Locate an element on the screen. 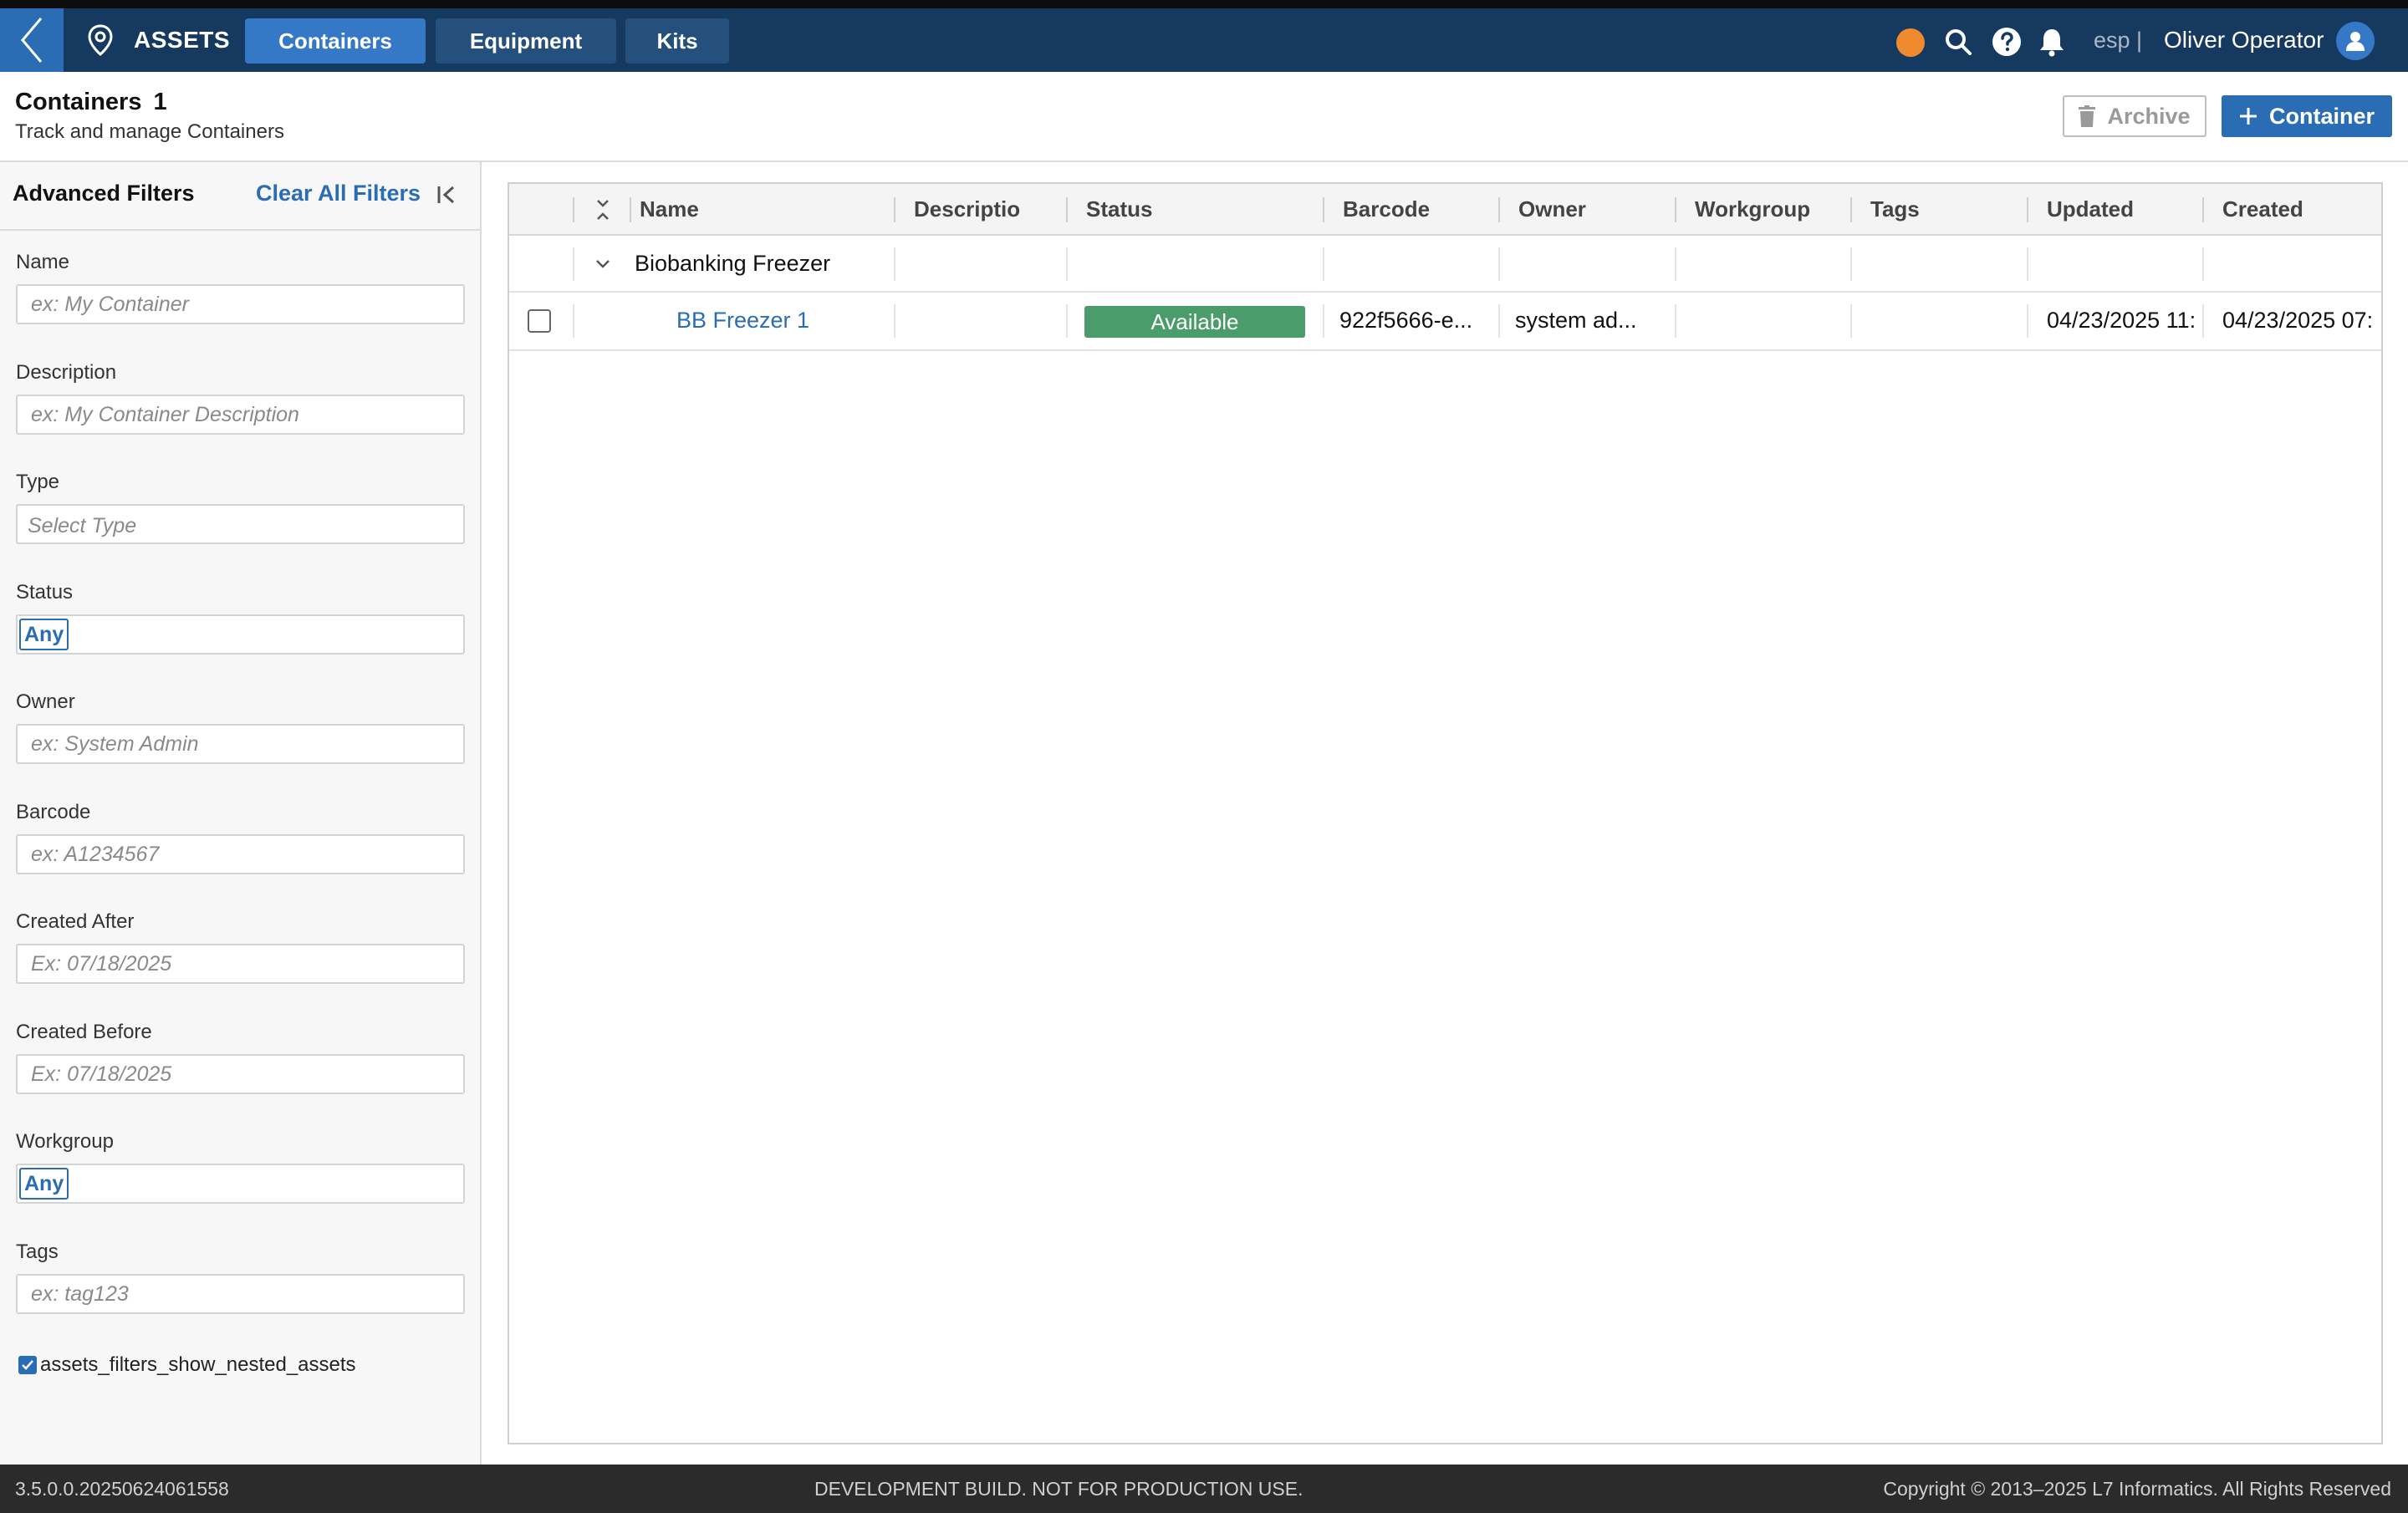 This screenshot has width=2408, height=1513. plus-icon is located at coordinates (2248, 116).